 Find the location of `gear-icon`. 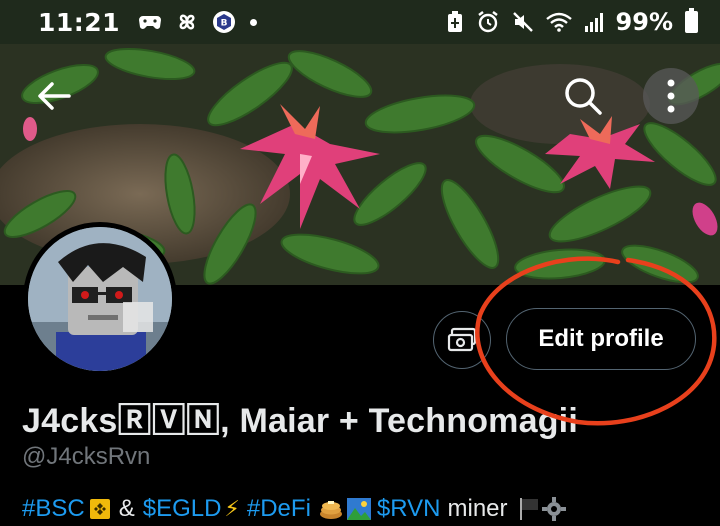

gear-icon is located at coordinates (553, 509).